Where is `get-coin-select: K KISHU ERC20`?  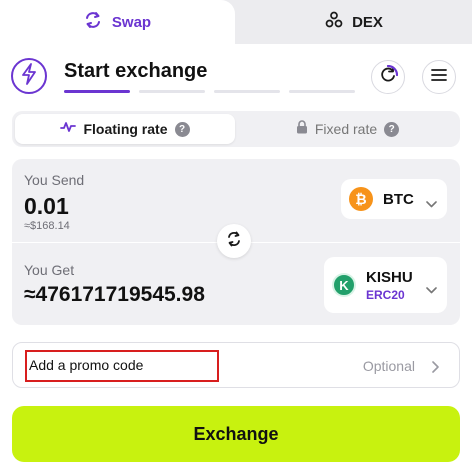 get-coin-select: K KISHU ERC20 is located at coordinates (385, 285).